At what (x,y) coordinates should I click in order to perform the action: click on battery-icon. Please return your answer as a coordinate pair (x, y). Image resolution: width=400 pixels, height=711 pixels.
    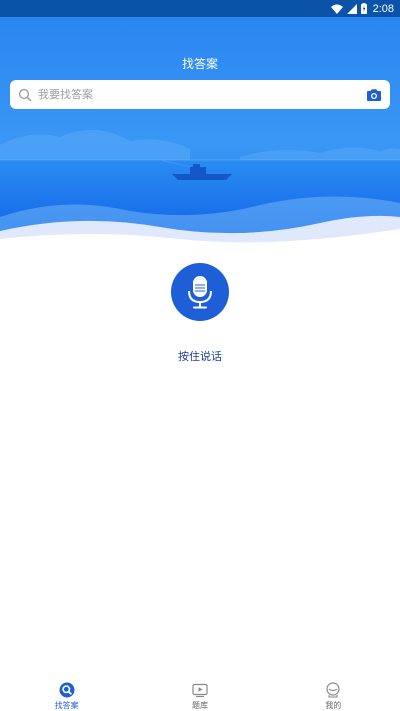
    Looking at the image, I should click on (363, 8).